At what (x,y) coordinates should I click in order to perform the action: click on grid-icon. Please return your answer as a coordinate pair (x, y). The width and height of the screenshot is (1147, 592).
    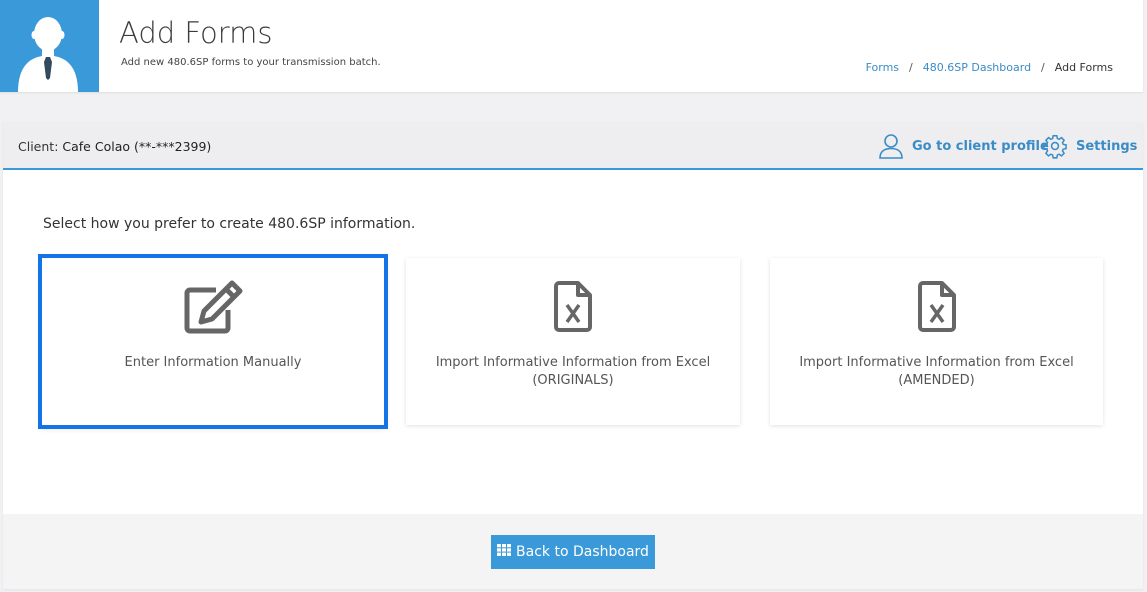
    Looking at the image, I should click on (504, 552).